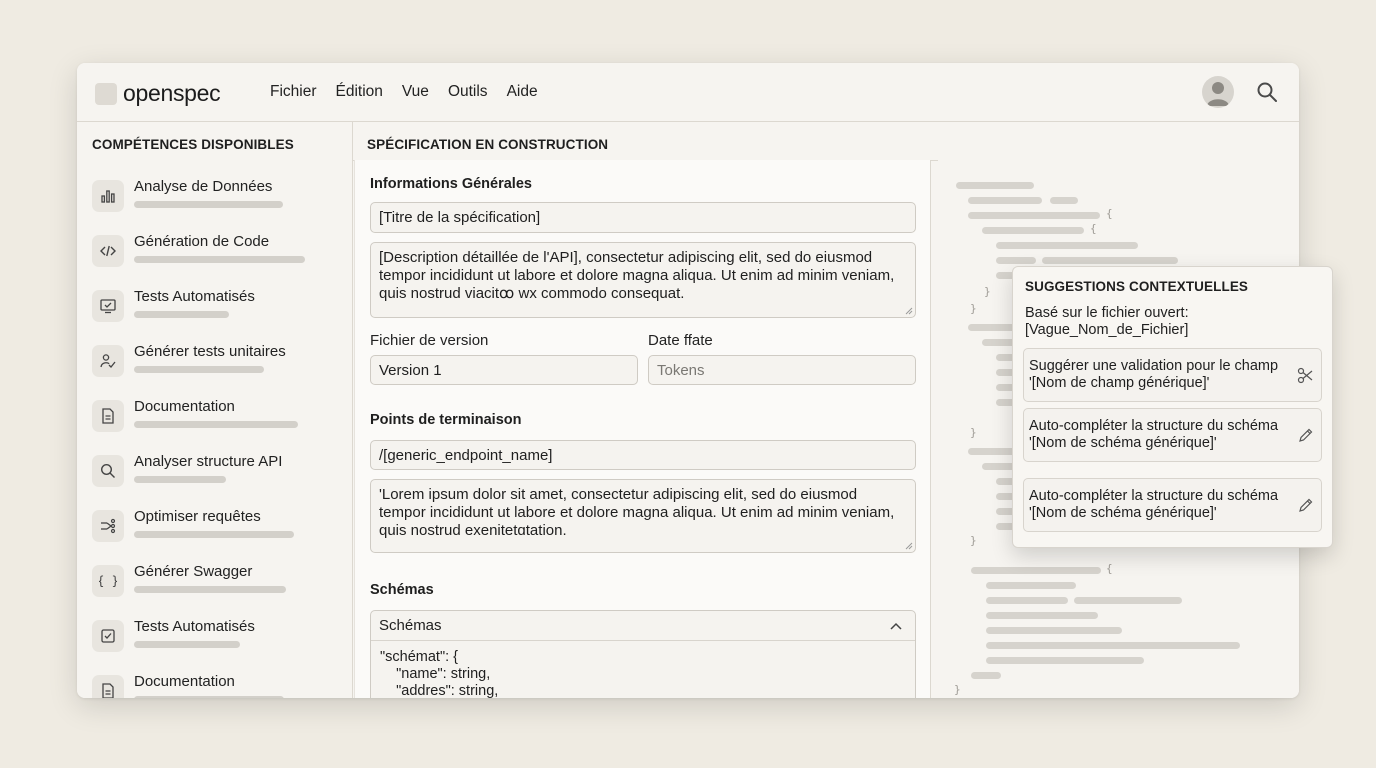 Image resolution: width=1376 pixels, height=768 pixels. What do you see at coordinates (106, 93) in the screenshot?
I see `logo-mark-icon` at bounding box center [106, 93].